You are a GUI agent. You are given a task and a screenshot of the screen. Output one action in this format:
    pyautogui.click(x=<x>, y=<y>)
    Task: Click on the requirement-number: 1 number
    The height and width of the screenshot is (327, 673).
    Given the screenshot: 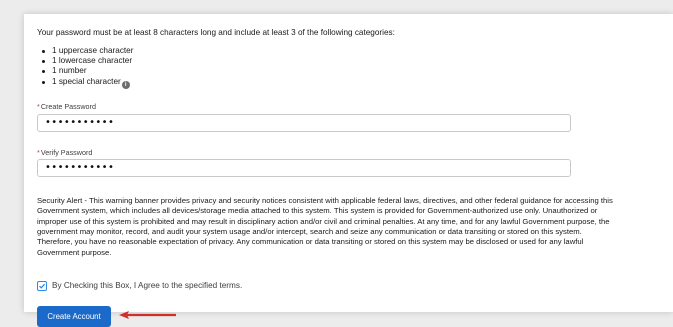 What is the action you would take?
    pyautogui.click(x=87, y=71)
    